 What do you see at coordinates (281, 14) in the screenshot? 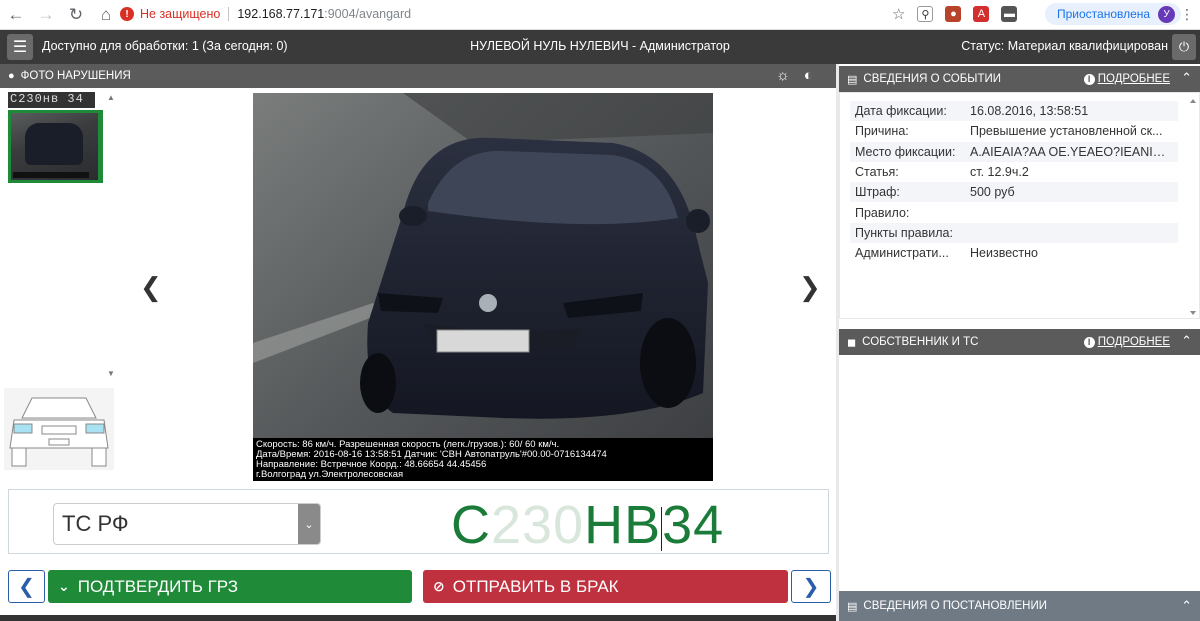
I see `url-host: 192.168.77.171` at bounding box center [281, 14].